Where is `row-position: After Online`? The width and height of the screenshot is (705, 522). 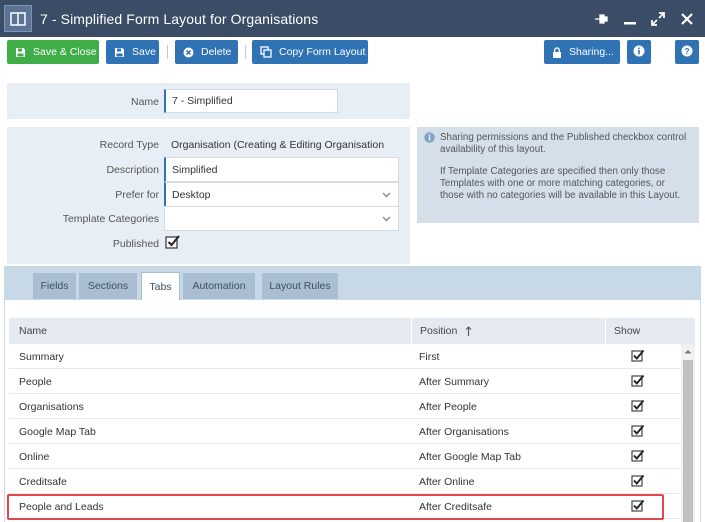
row-position: After Online is located at coordinates (447, 482).